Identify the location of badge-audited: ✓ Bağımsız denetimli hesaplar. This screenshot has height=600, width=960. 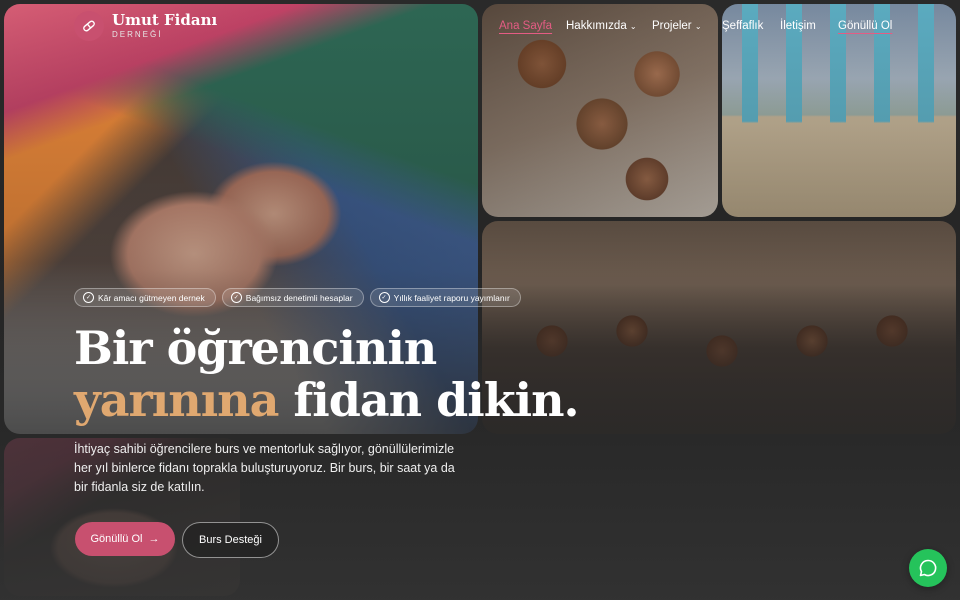
(292, 297).